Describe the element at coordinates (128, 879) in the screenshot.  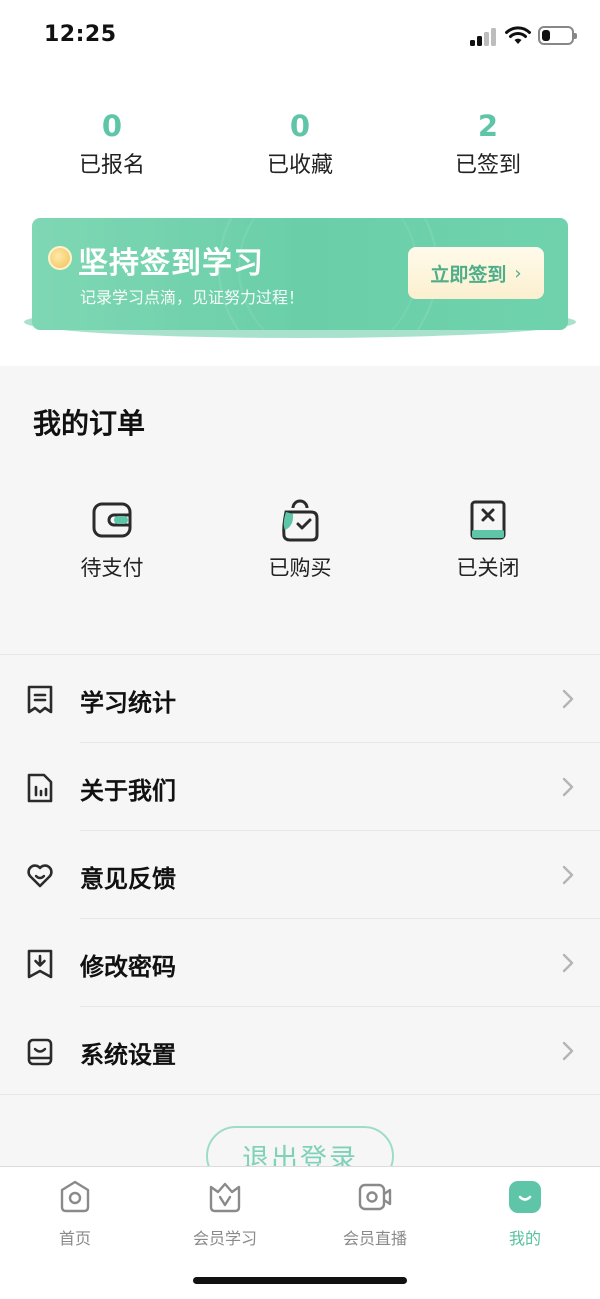
I see `menu-label: 意见反馈` at that location.